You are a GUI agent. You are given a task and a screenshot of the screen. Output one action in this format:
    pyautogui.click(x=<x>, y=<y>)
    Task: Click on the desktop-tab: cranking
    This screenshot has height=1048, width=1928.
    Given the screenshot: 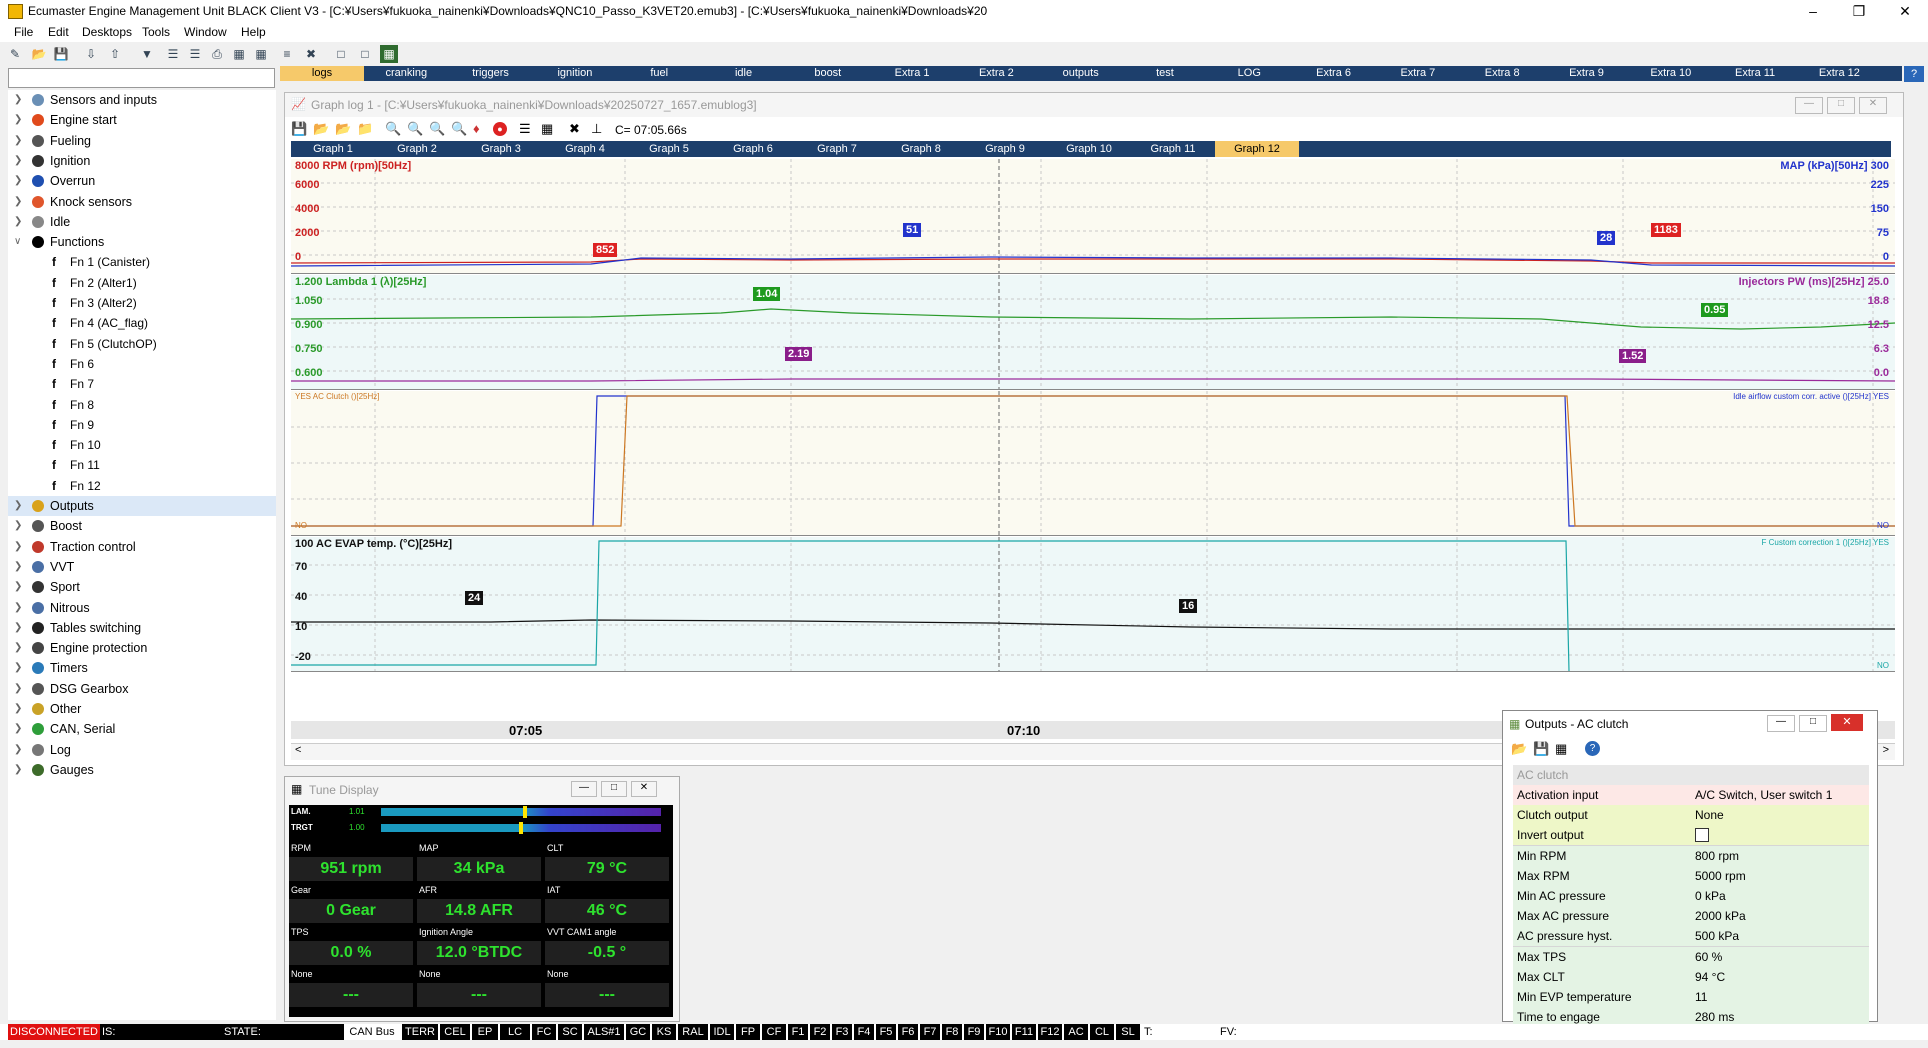 What is the action you would take?
    pyautogui.click(x=406, y=73)
    